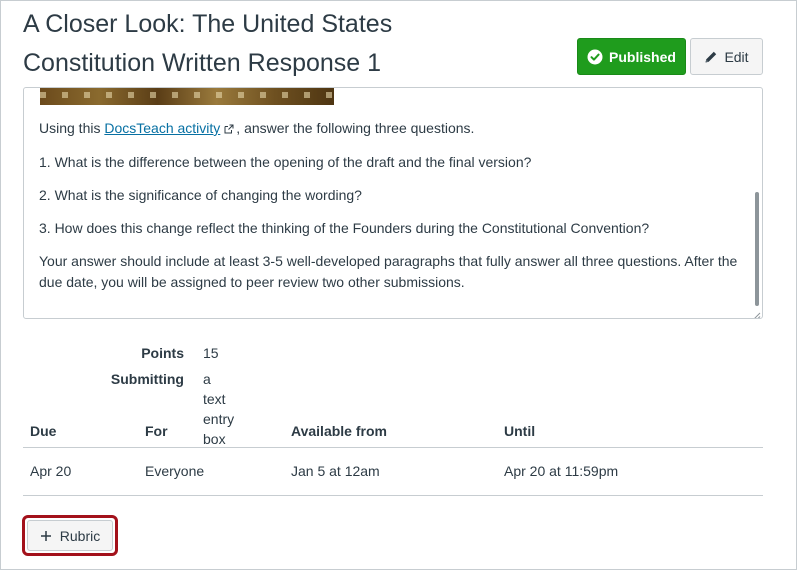  Describe the element at coordinates (156, 431) in the screenshot. I see `header-for: For` at that location.